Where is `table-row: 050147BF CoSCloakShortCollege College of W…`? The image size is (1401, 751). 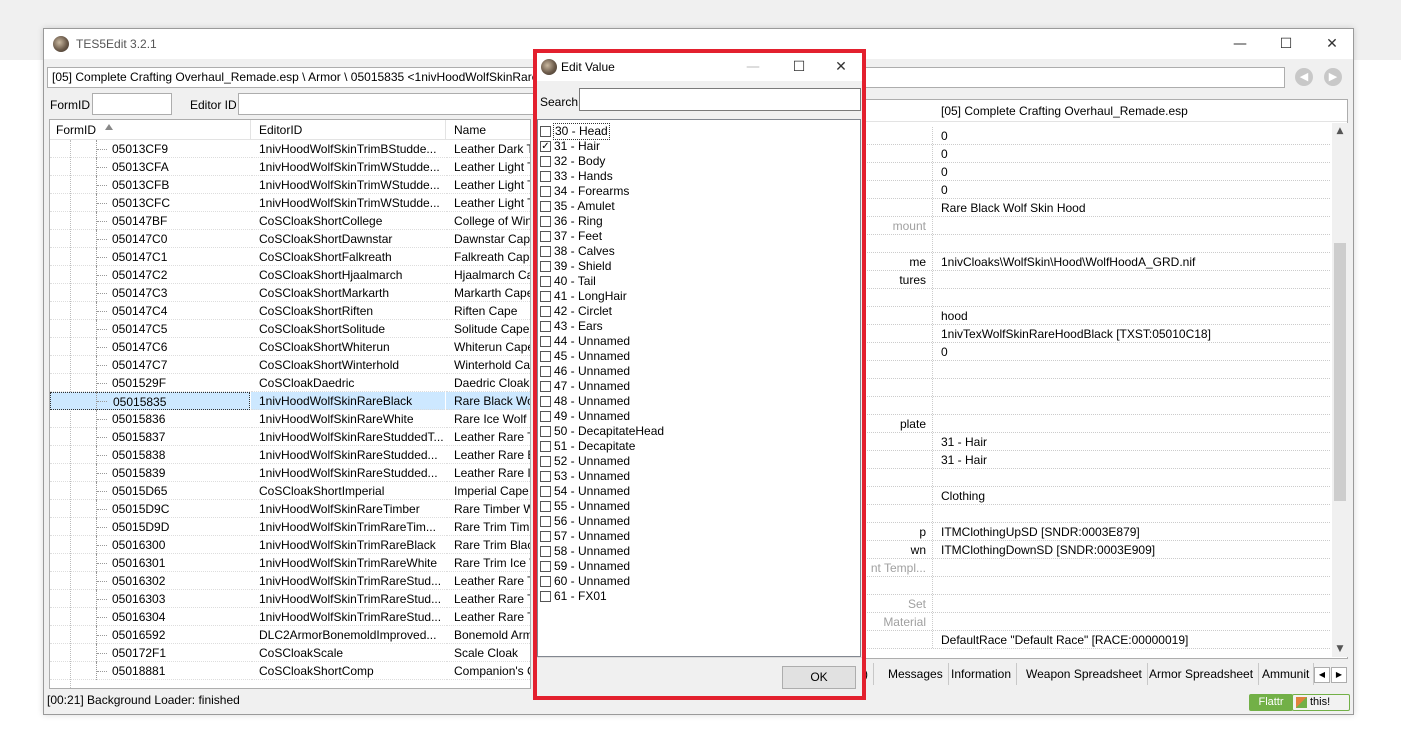 table-row: 050147BF CoSCloakShortCollege College of W… is located at coordinates (290, 221).